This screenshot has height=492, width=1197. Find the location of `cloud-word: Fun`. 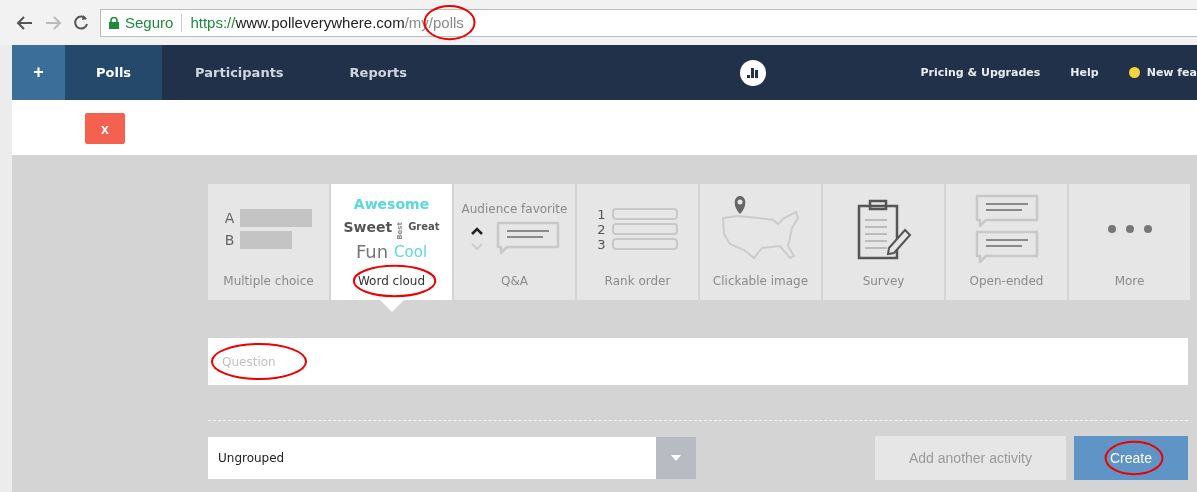

cloud-word: Fun is located at coordinates (372, 252).